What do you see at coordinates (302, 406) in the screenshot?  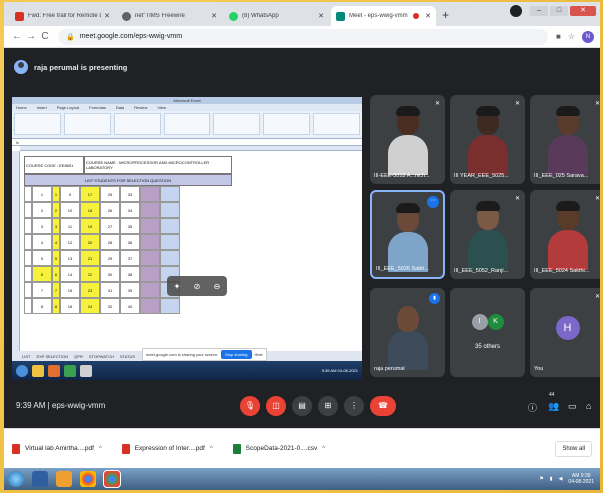 I see `captions-button: ▤` at bounding box center [302, 406].